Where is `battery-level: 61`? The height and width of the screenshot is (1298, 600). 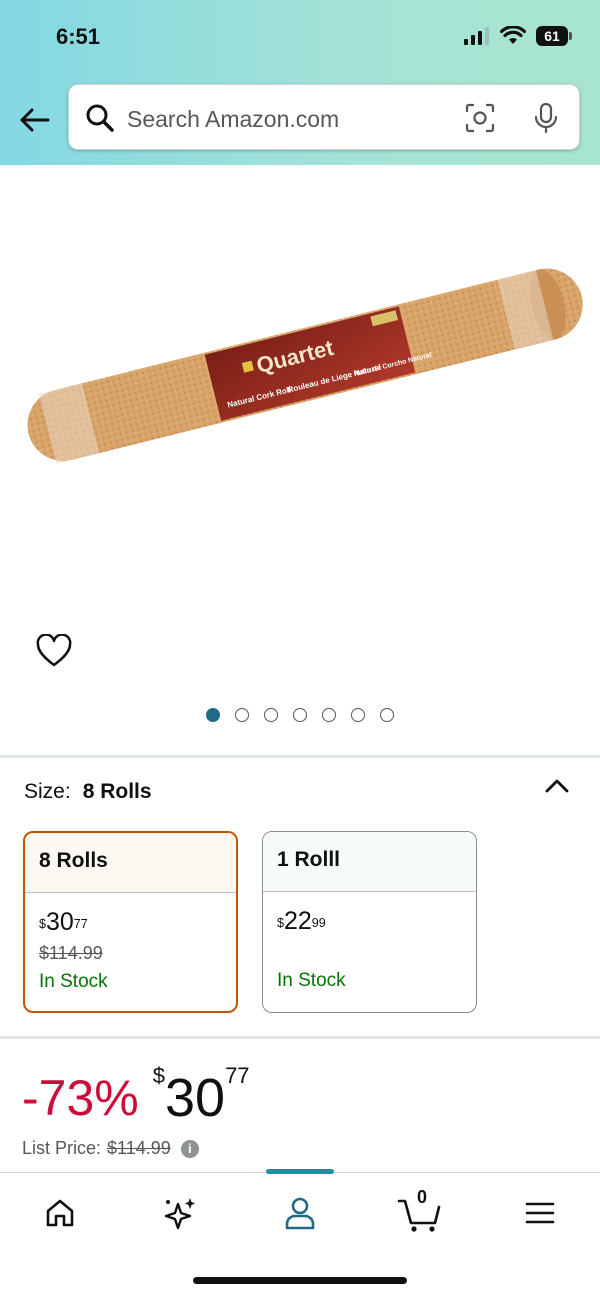 battery-level: 61 is located at coordinates (552, 36).